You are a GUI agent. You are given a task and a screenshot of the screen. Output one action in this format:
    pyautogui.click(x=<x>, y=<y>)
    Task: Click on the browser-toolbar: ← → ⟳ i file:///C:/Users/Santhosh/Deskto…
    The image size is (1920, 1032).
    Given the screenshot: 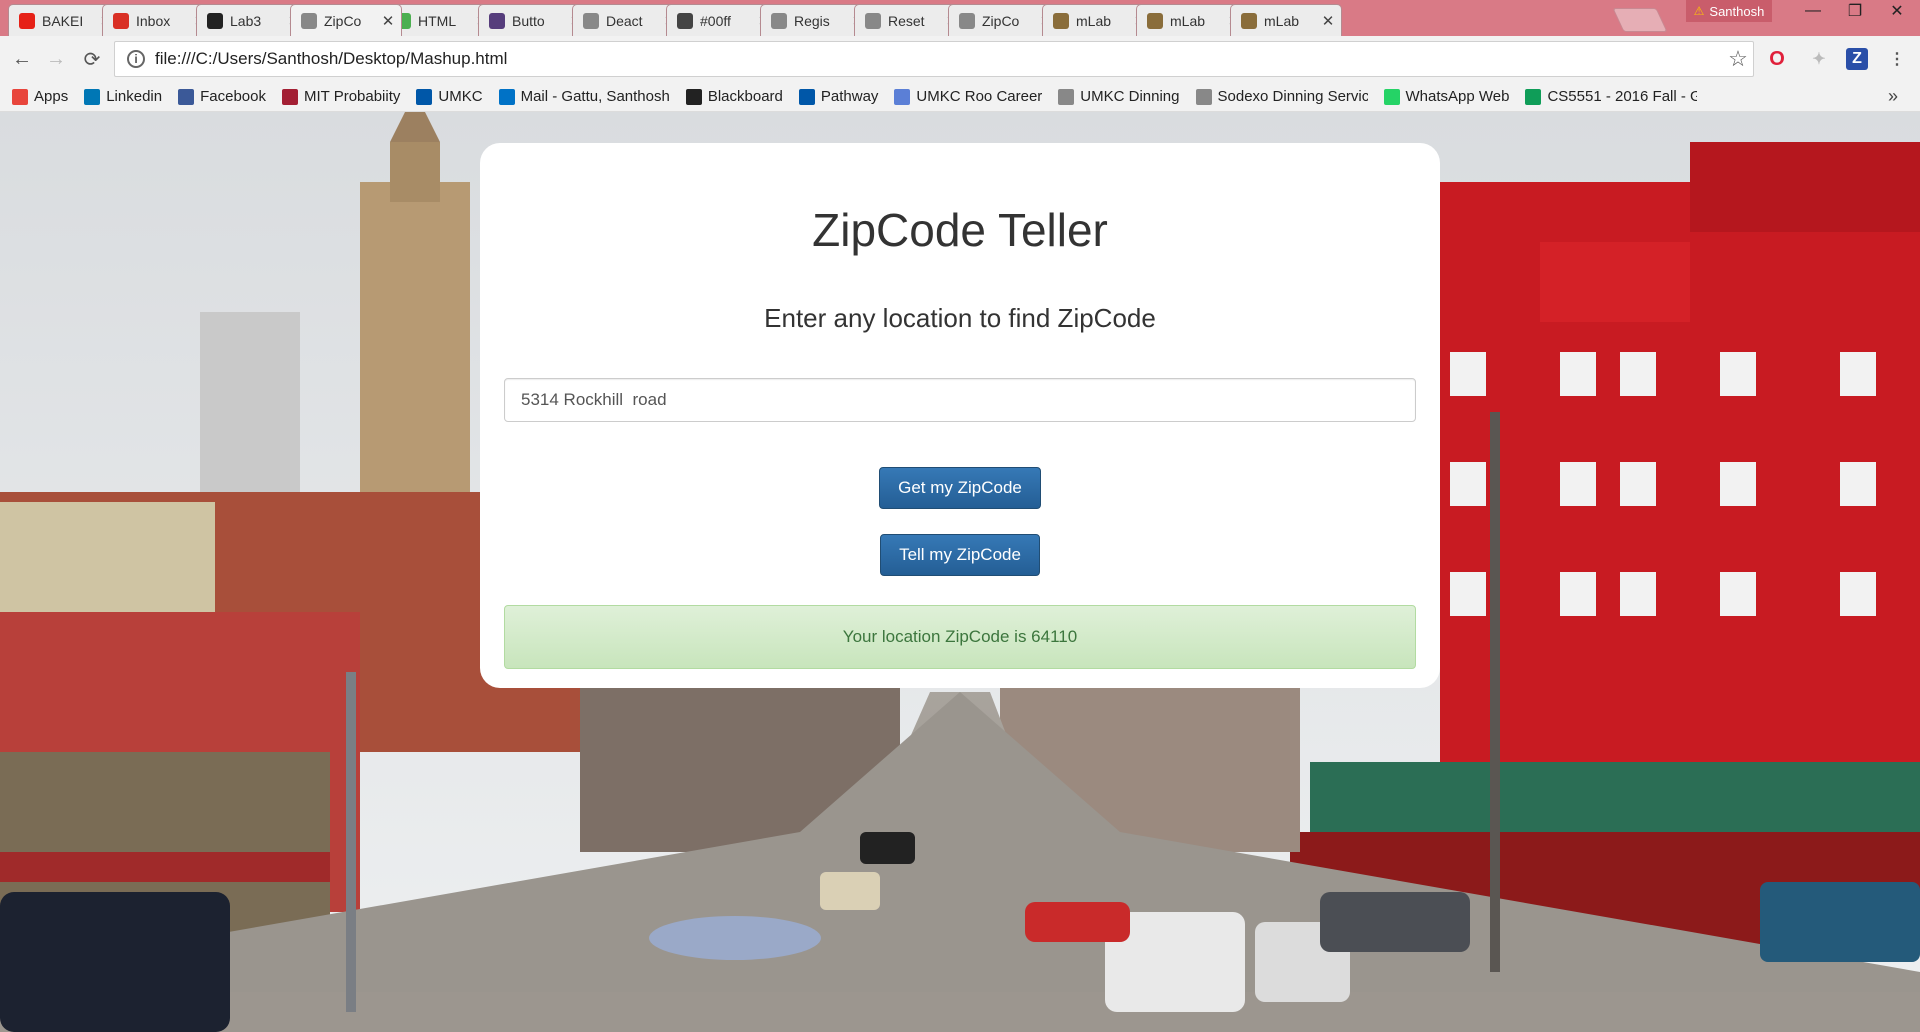 What is the action you would take?
    pyautogui.click(x=960, y=59)
    